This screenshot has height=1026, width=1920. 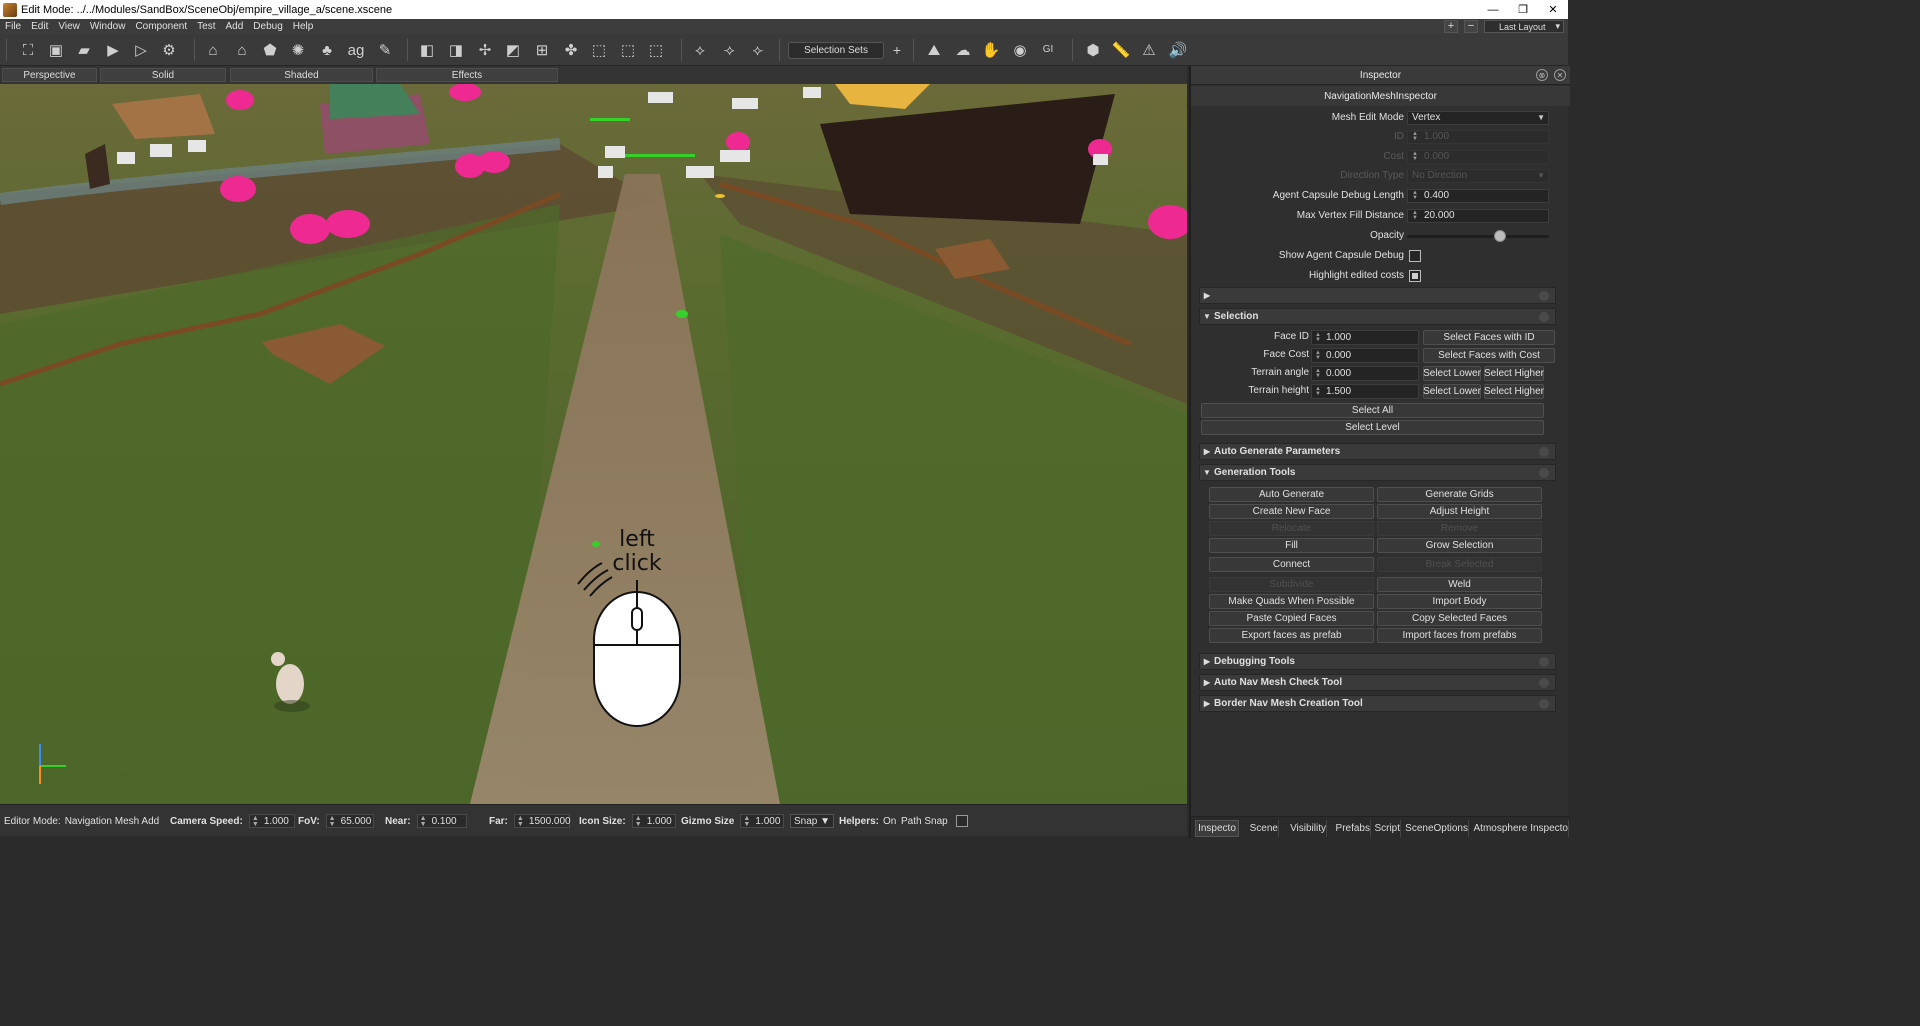 I want to click on tab-script: Script, so click(x=1387, y=828).